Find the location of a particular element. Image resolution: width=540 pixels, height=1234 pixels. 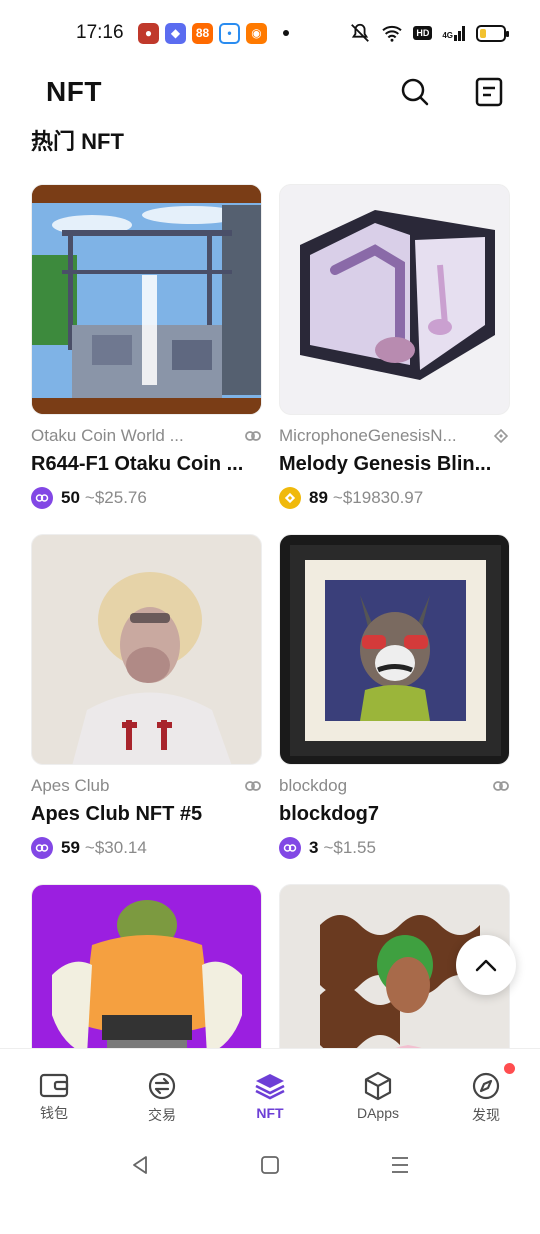

page-title: NFT is located at coordinates (74, 91).